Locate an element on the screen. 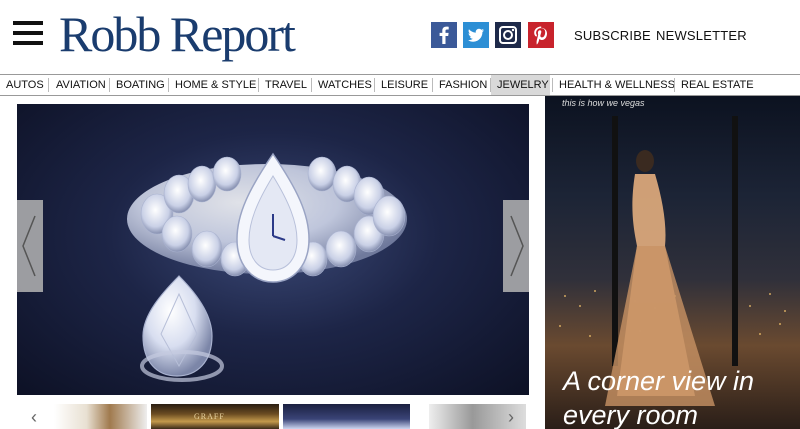 The width and height of the screenshot is (800, 429). pinterest-icon is located at coordinates (541, 35).